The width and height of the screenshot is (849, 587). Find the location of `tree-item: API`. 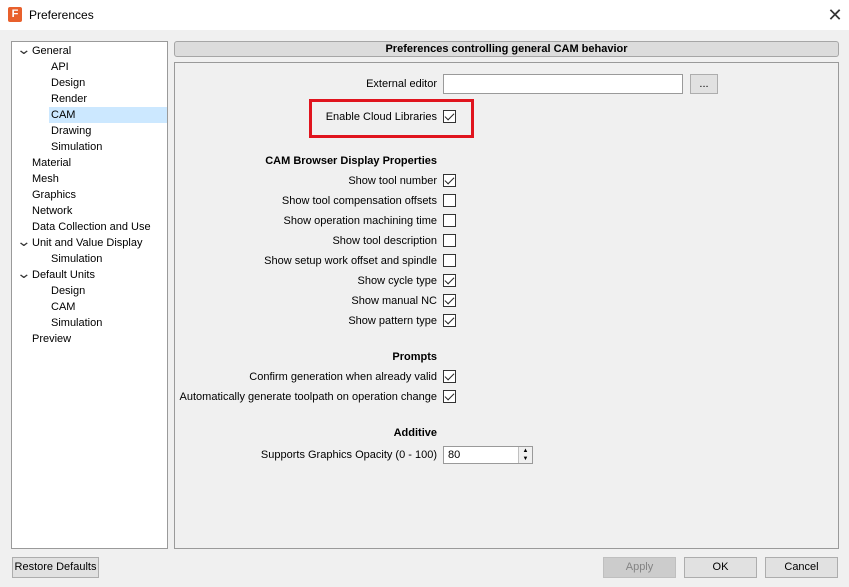

tree-item: API is located at coordinates (61, 67).